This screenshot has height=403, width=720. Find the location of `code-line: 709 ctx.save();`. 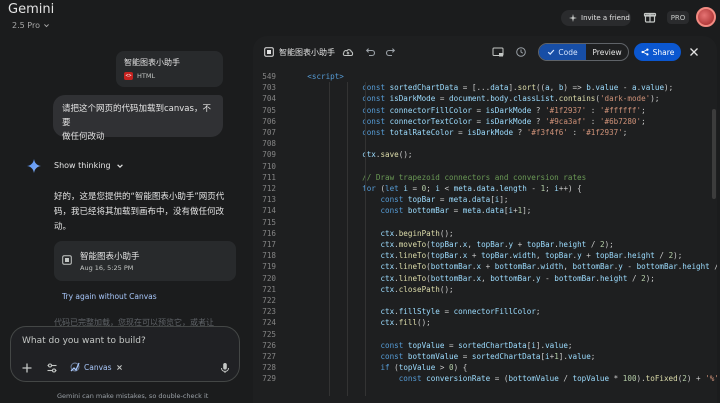

code-line: 709 ctx.save(); is located at coordinates (483, 154).